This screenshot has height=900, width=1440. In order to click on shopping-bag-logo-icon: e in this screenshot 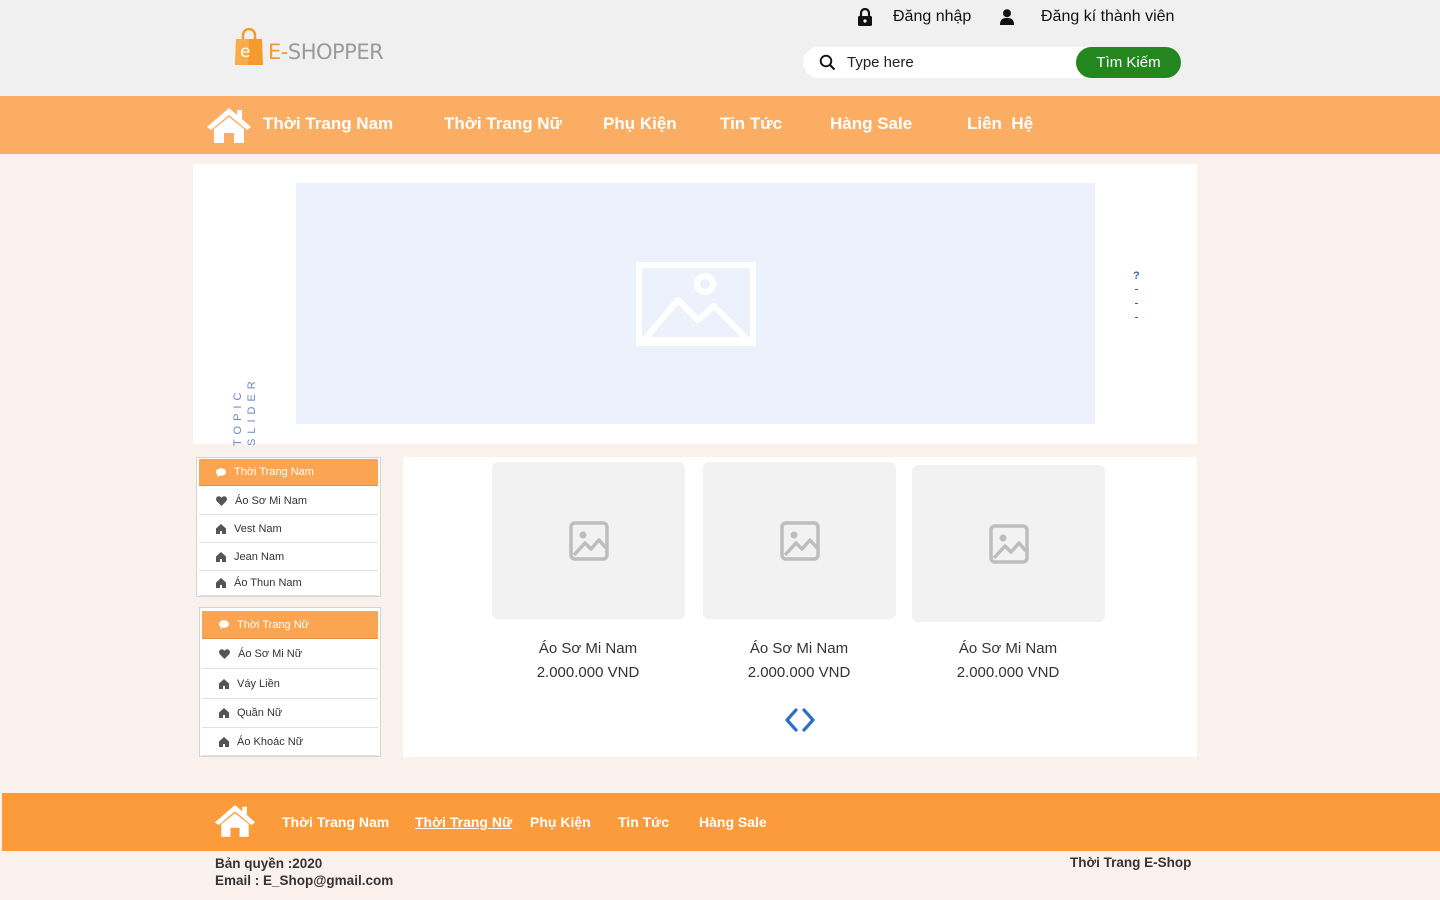, I will do `click(249, 46)`.